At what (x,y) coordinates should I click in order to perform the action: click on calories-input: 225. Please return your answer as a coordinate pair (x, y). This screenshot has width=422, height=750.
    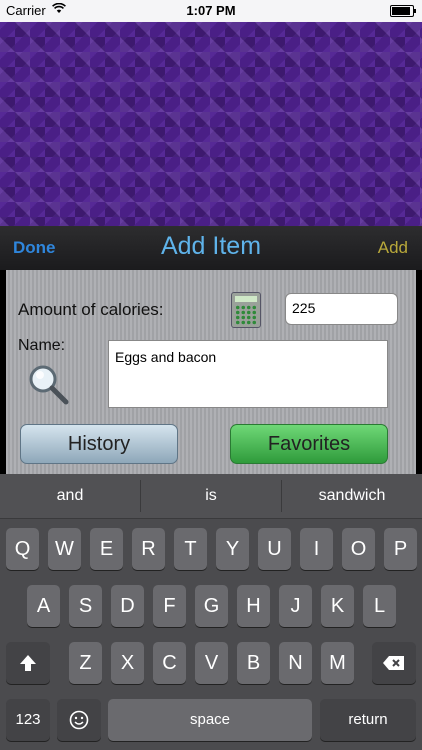
    Looking at the image, I should click on (341, 309).